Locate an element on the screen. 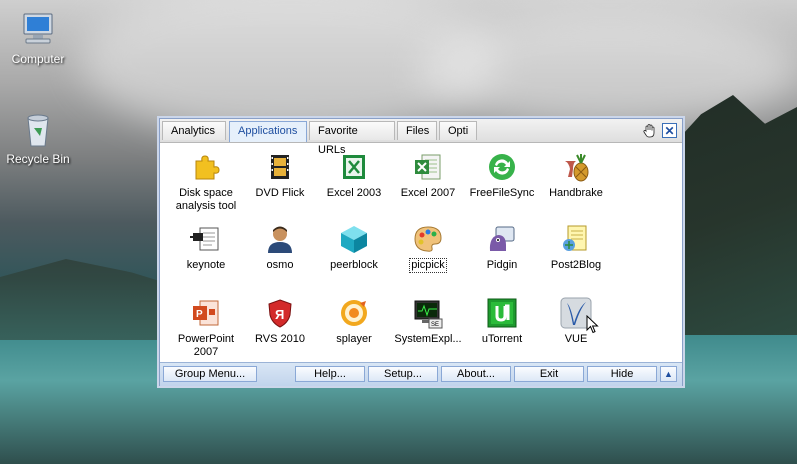 The image size is (797, 464). desktop-icon-label: Recycle Bin is located at coordinates (38, 159).